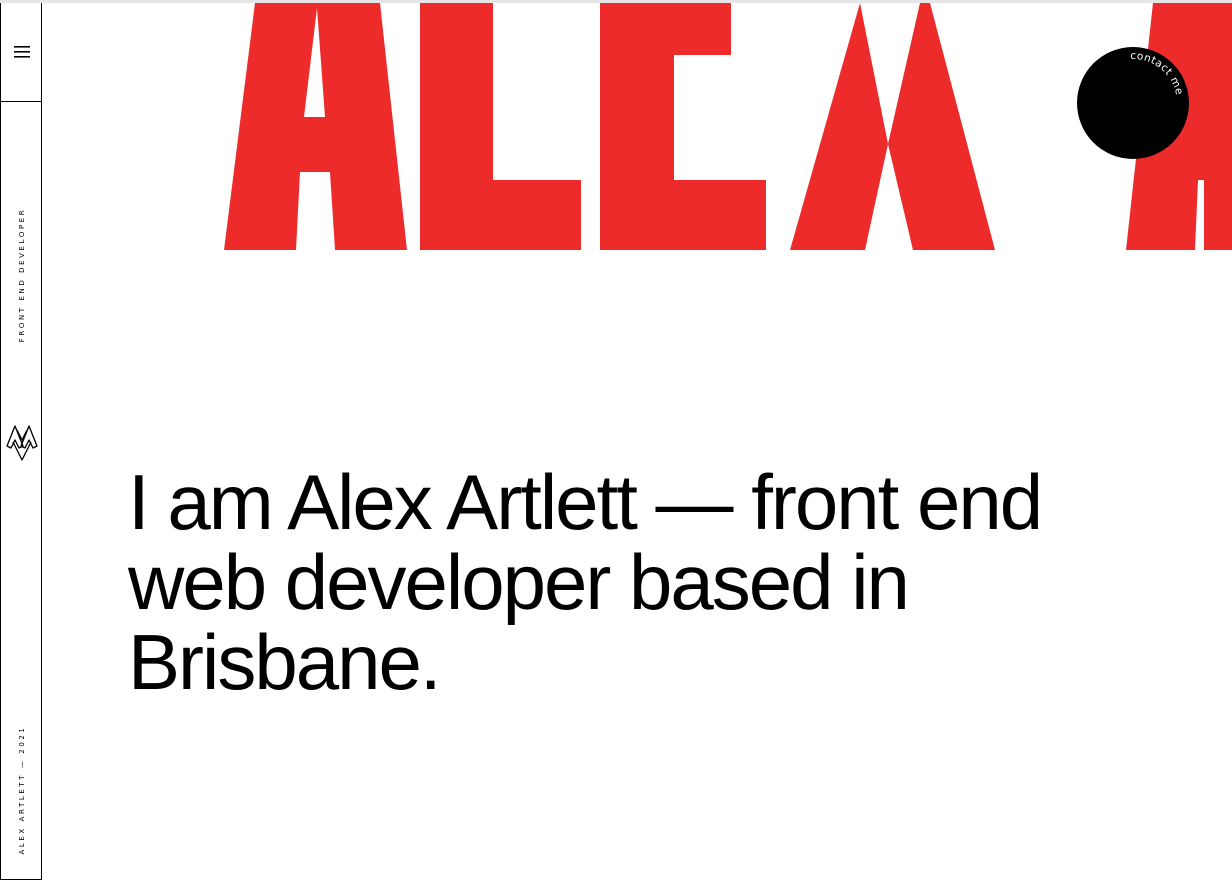  I want to click on contact-label: contact me, so click(1157, 73).